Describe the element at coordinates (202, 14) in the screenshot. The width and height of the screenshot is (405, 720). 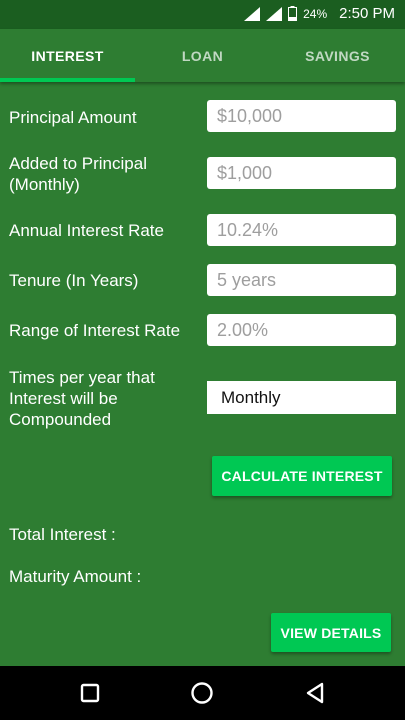
I see `status-bar: 24% 2:50 PM` at that location.